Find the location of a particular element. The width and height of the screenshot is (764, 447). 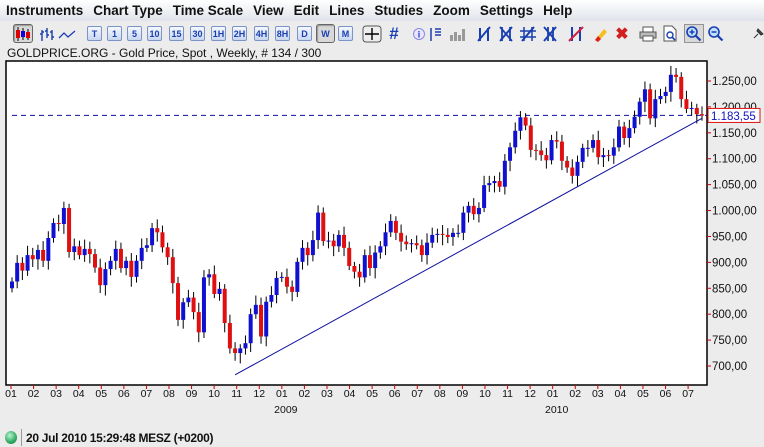

x-month-label: 12 is located at coordinates (530, 394).